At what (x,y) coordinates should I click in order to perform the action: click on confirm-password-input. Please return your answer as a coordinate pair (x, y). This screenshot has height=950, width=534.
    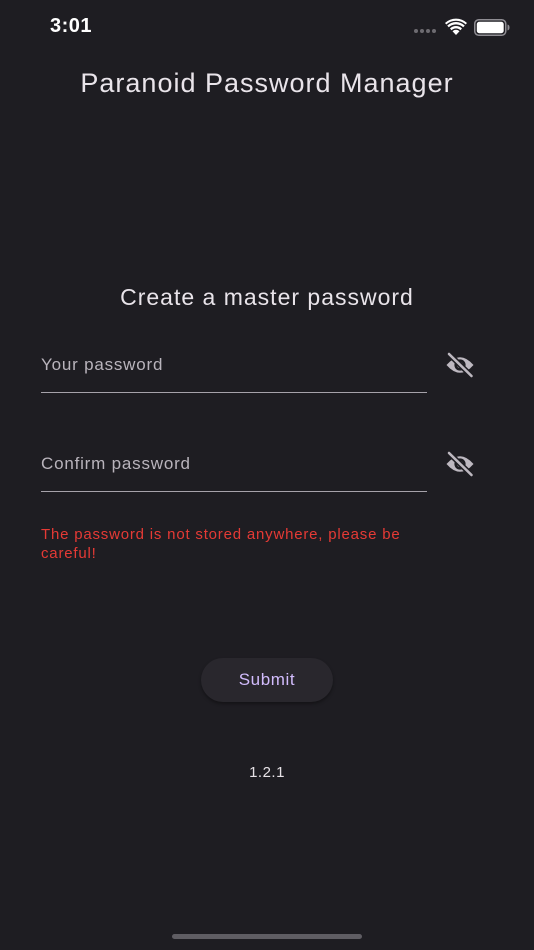
    Looking at the image, I should click on (234, 464).